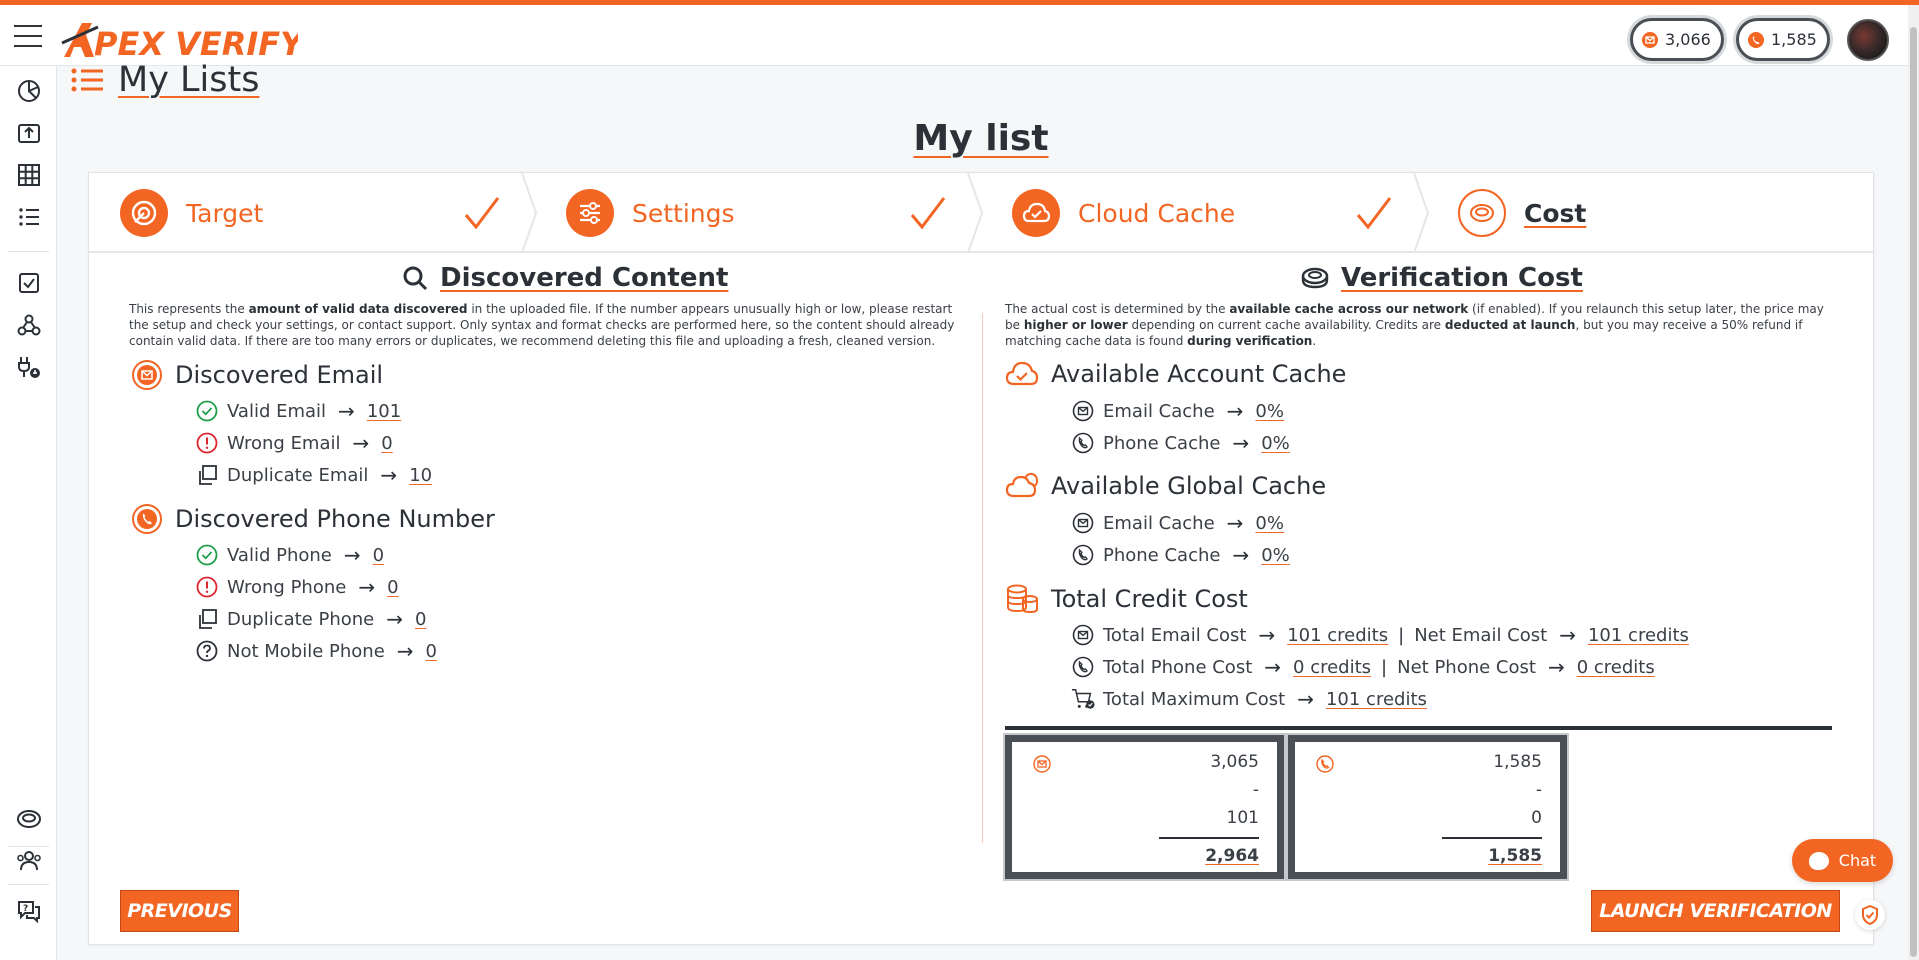  Describe the element at coordinates (1515, 856) in the screenshot. I see `remaining-value: 1,585` at that location.